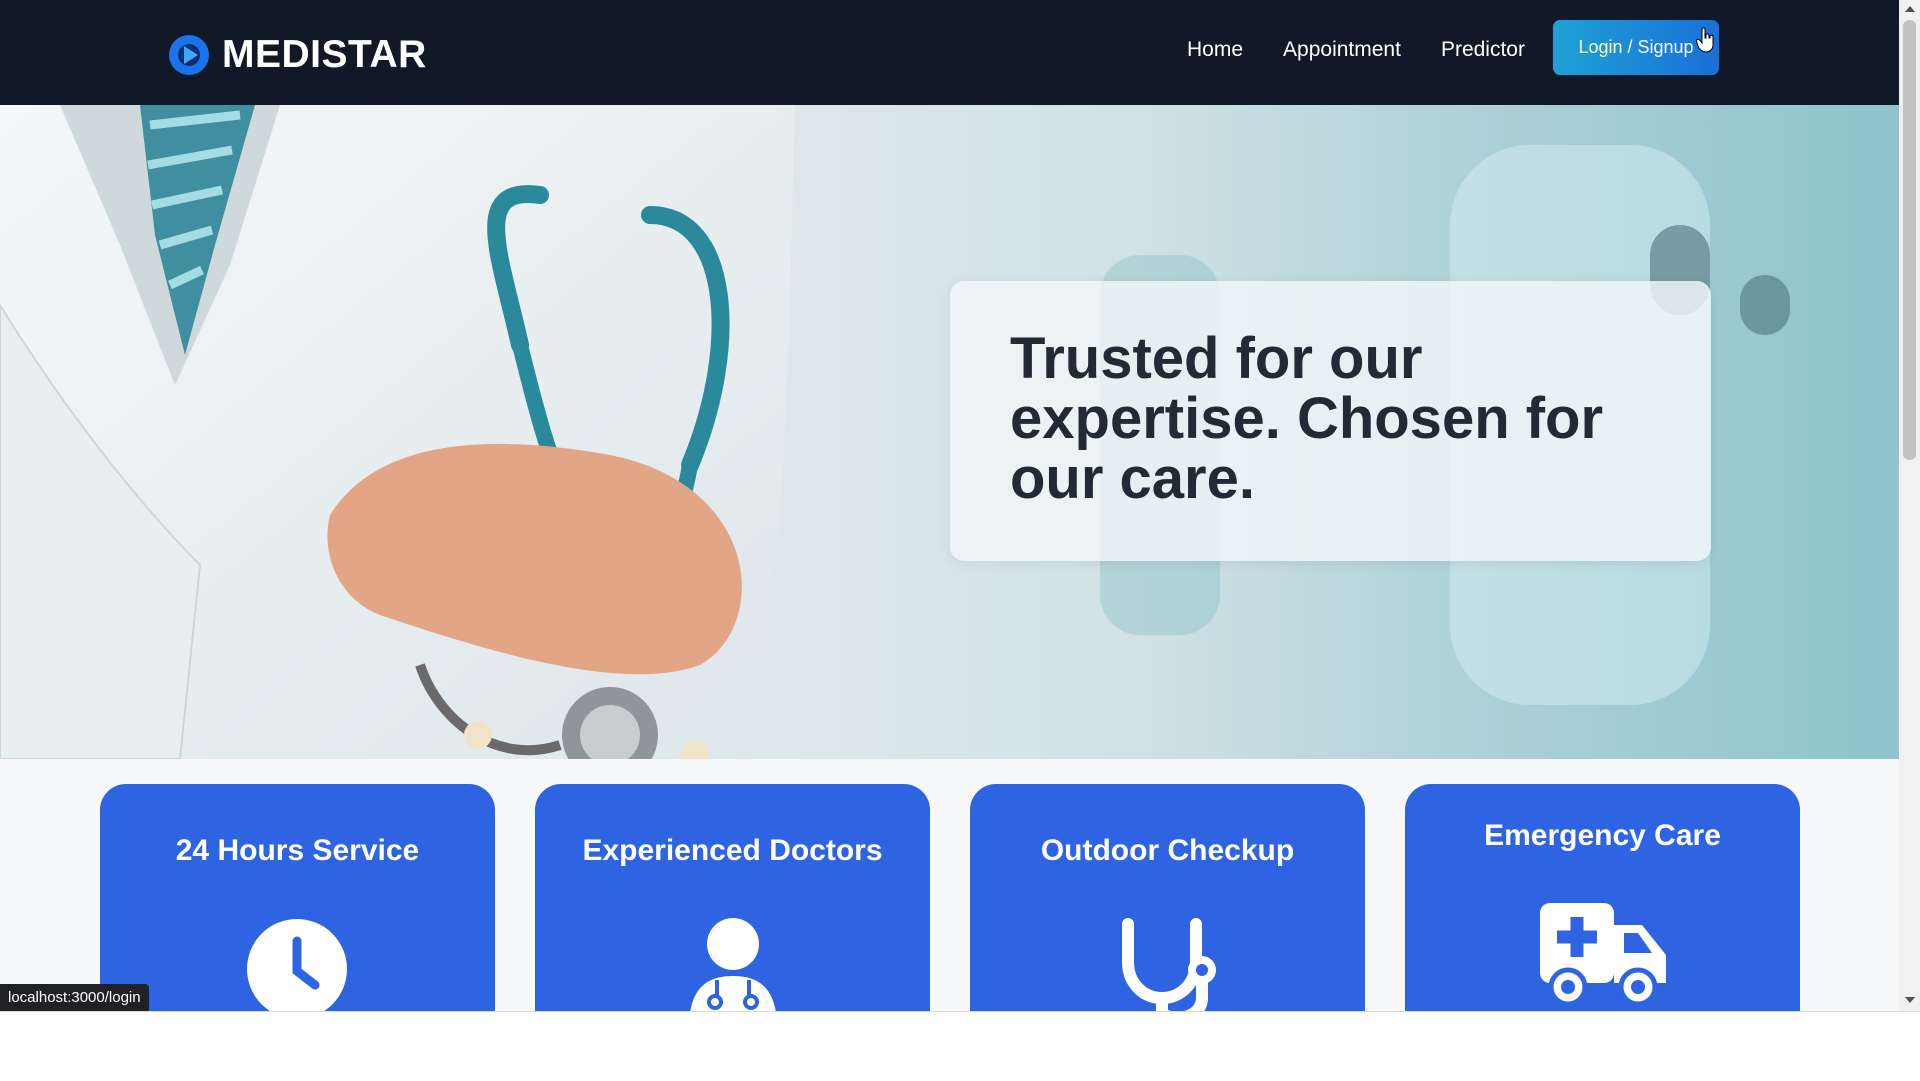 The width and height of the screenshot is (1920, 1081). I want to click on doctor-icon, so click(733, 964).